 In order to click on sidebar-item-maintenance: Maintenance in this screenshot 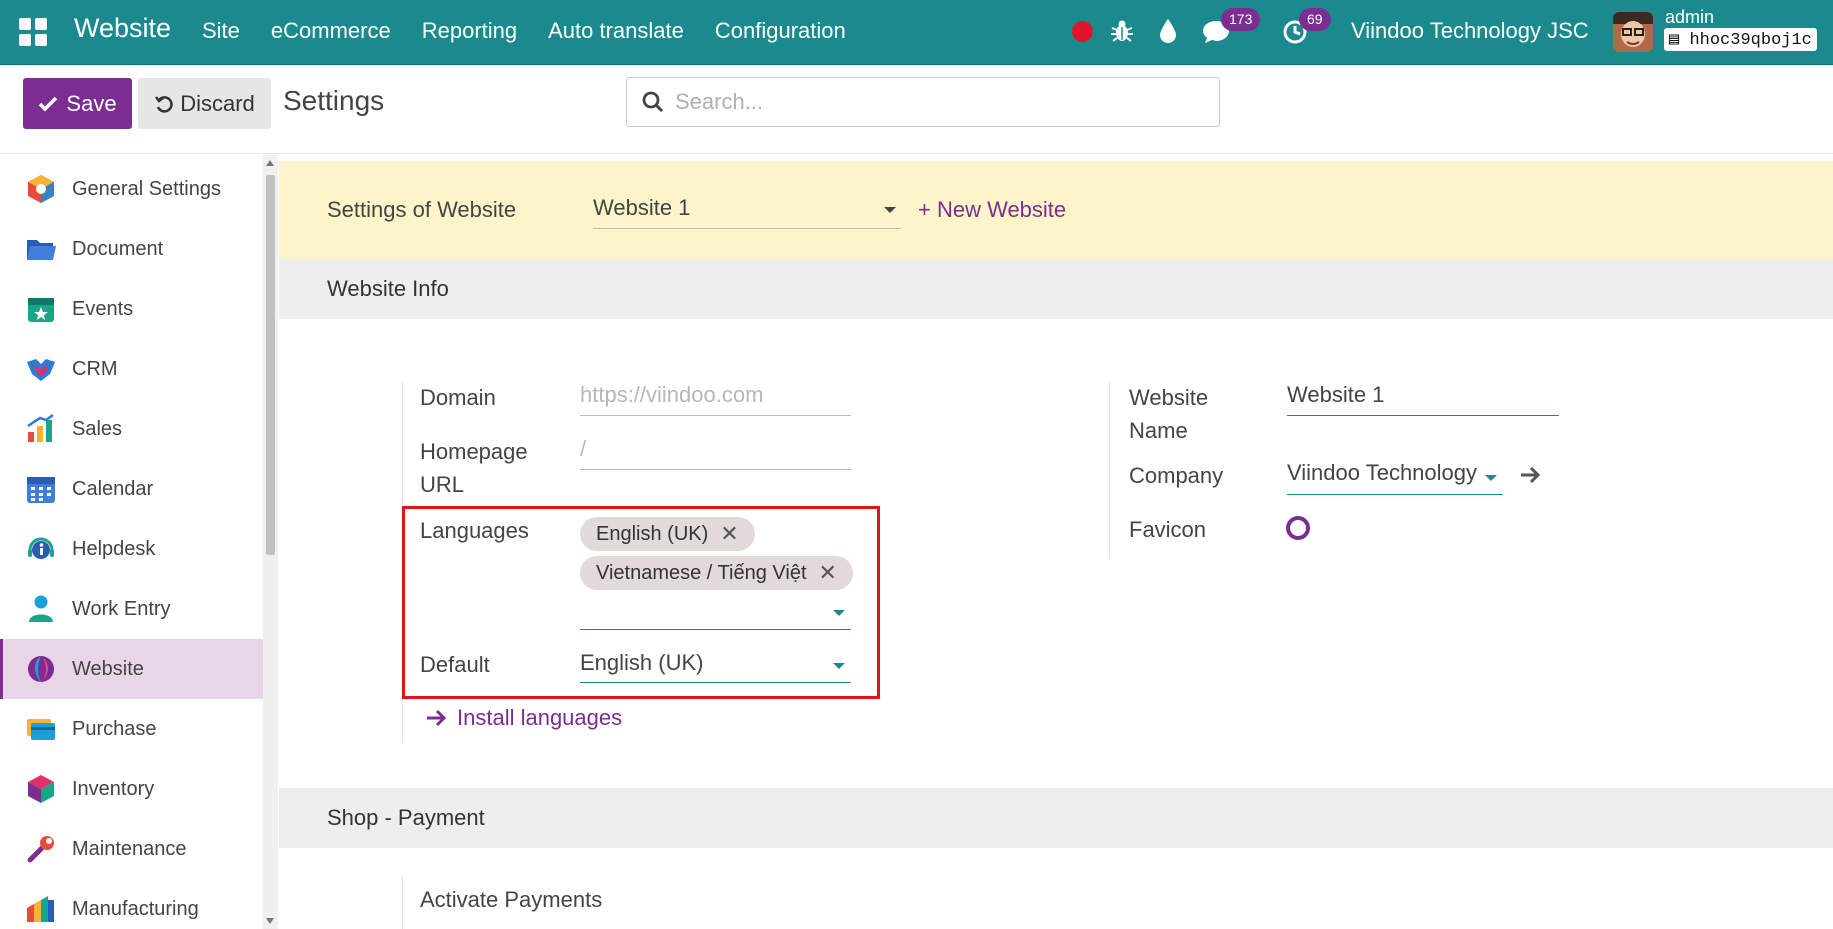, I will do `click(131, 849)`.